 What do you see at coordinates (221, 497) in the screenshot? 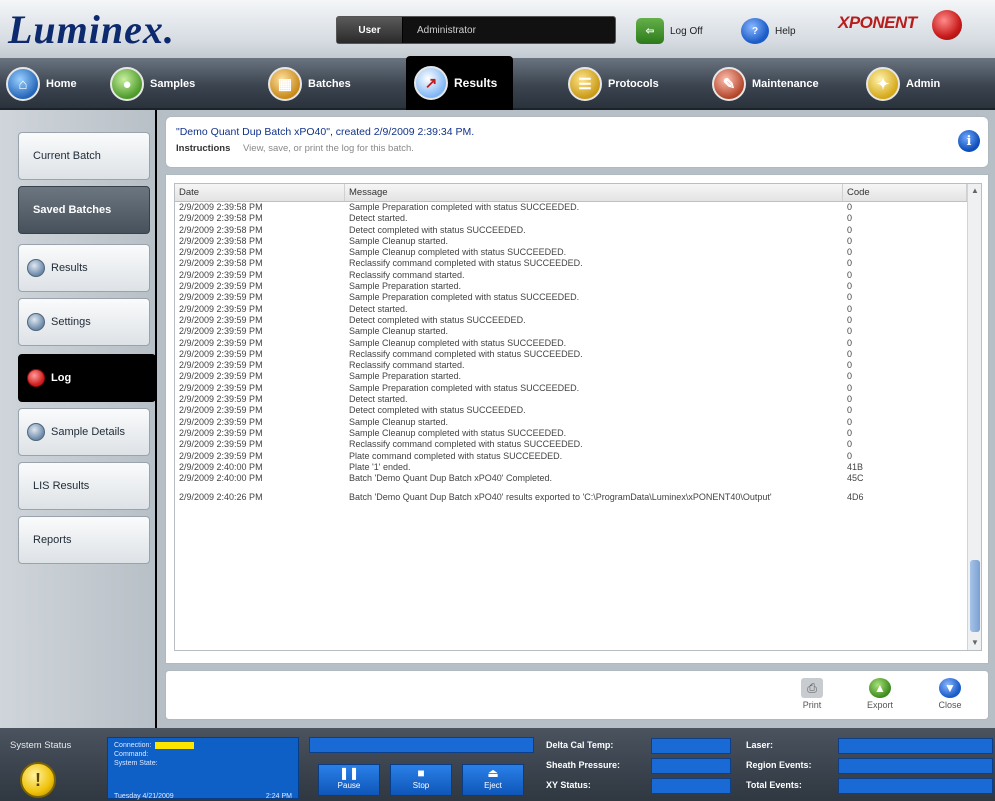
I see `log-date-cell: 2/9/2009 2:40:26 PM` at bounding box center [221, 497].